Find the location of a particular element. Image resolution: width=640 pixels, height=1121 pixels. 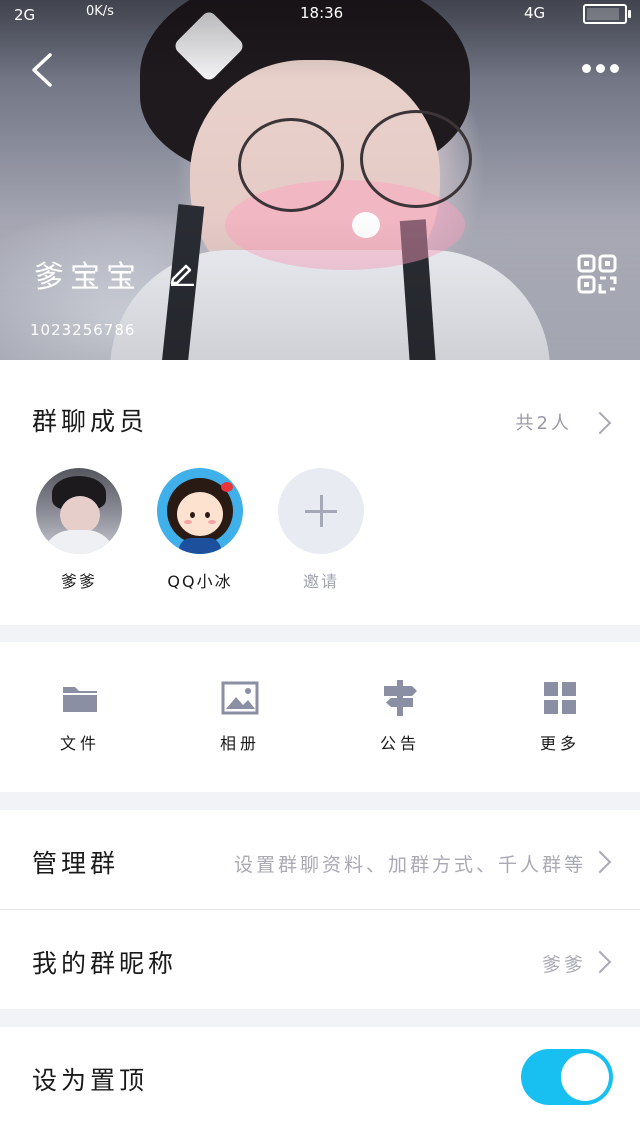

tool-label: 文件 is located at coordinates (79, 743).